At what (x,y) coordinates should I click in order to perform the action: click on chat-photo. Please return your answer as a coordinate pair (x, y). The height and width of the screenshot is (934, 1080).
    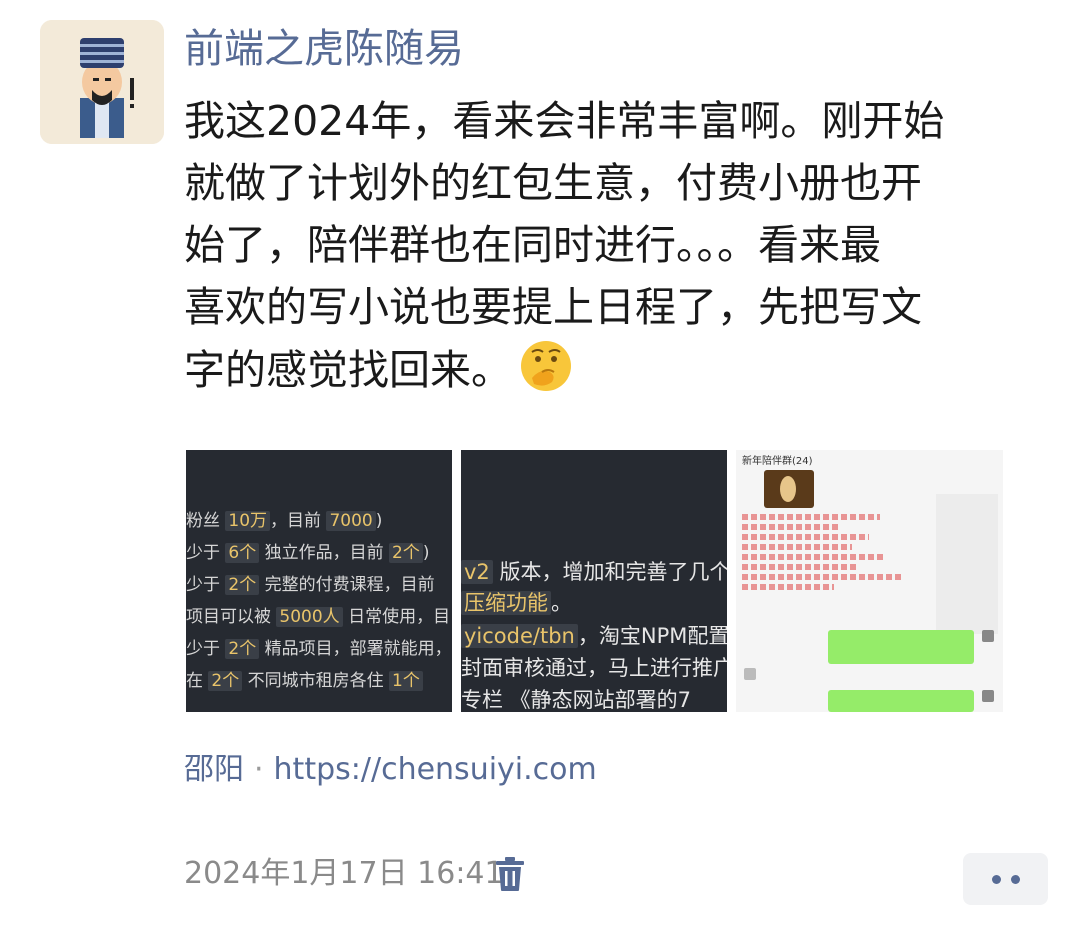
    Looking at the image, I should click on (789, 489).